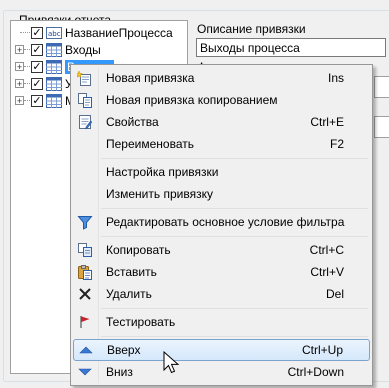  Describe the element at coordinates (251, 29) in the screenshot. I see `description-label: Описание привязки` at that location.